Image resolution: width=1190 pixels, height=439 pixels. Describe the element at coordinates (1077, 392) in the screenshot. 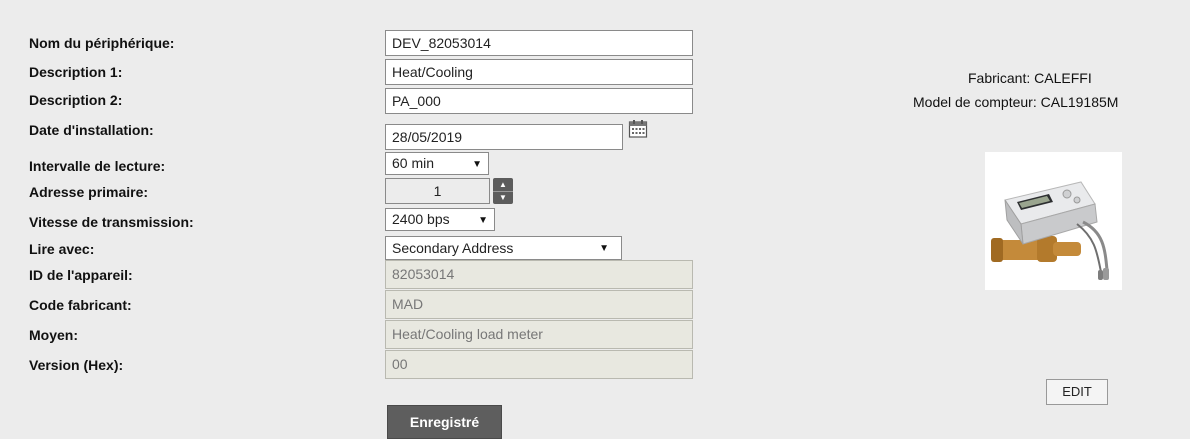

I see `edit-button: EDIT` at that location.